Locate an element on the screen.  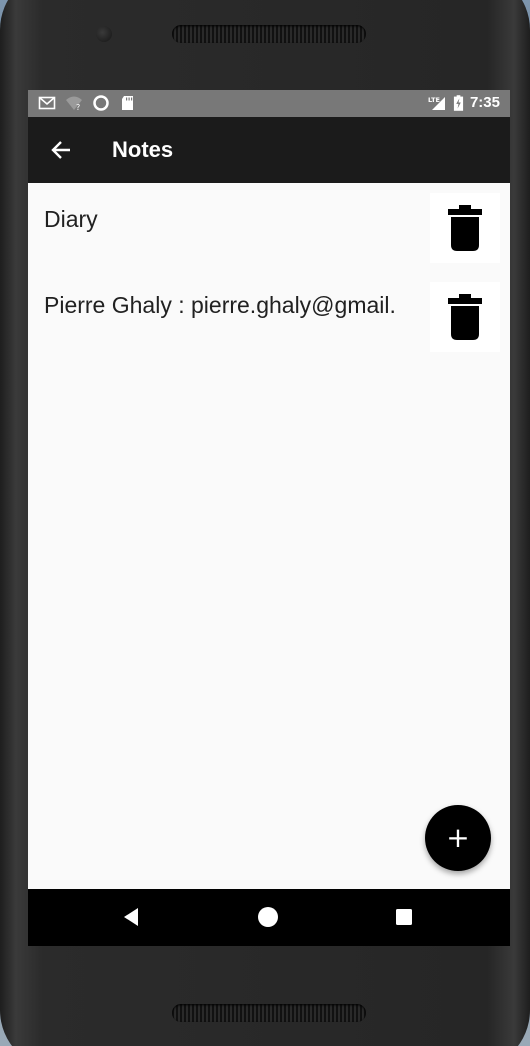
sync-circle-icon is located at coordinates (101, 103).